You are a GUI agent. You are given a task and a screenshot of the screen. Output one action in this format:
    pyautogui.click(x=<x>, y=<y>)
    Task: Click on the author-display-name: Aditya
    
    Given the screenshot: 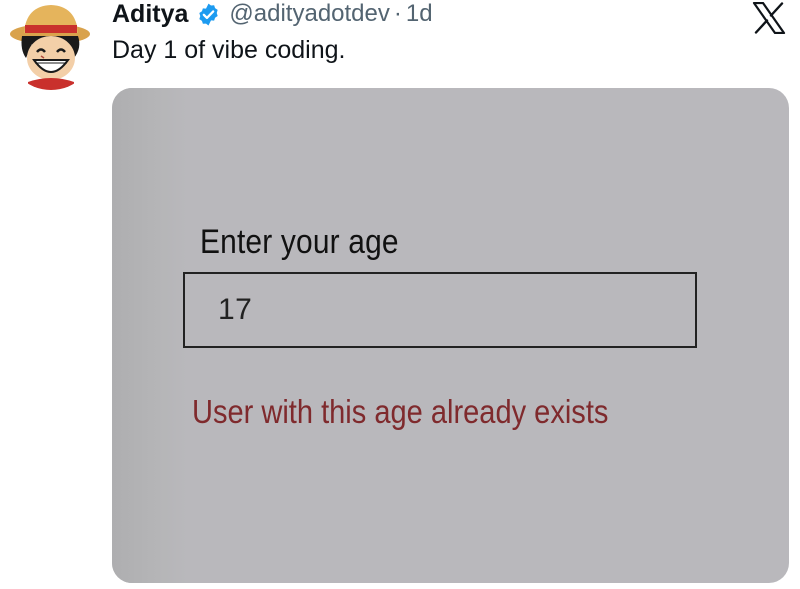 What is the action you would take?
    pyautogui.click(x=150, y=14)
    